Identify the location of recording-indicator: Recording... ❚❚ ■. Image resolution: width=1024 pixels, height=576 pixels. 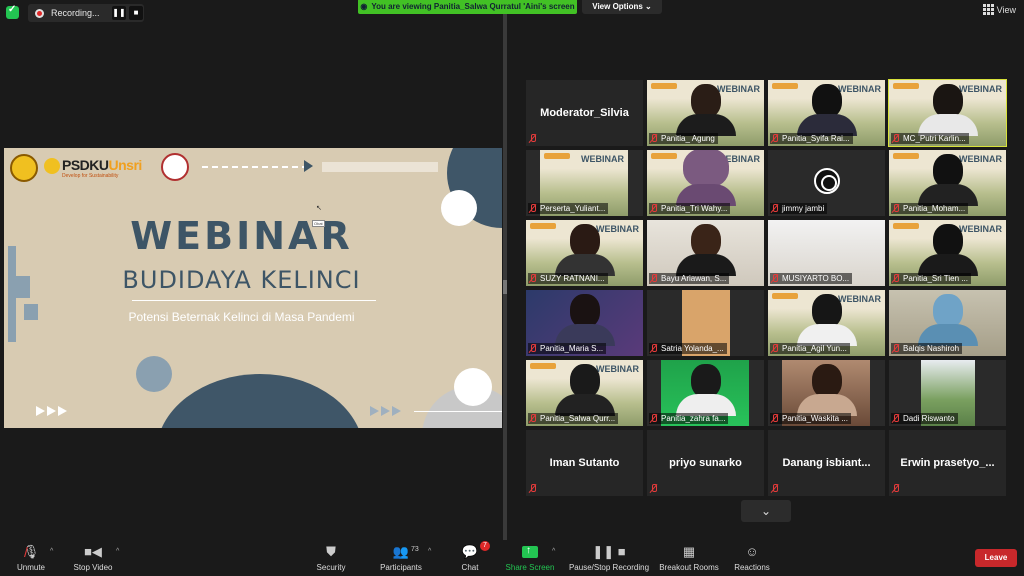
(86, 13).